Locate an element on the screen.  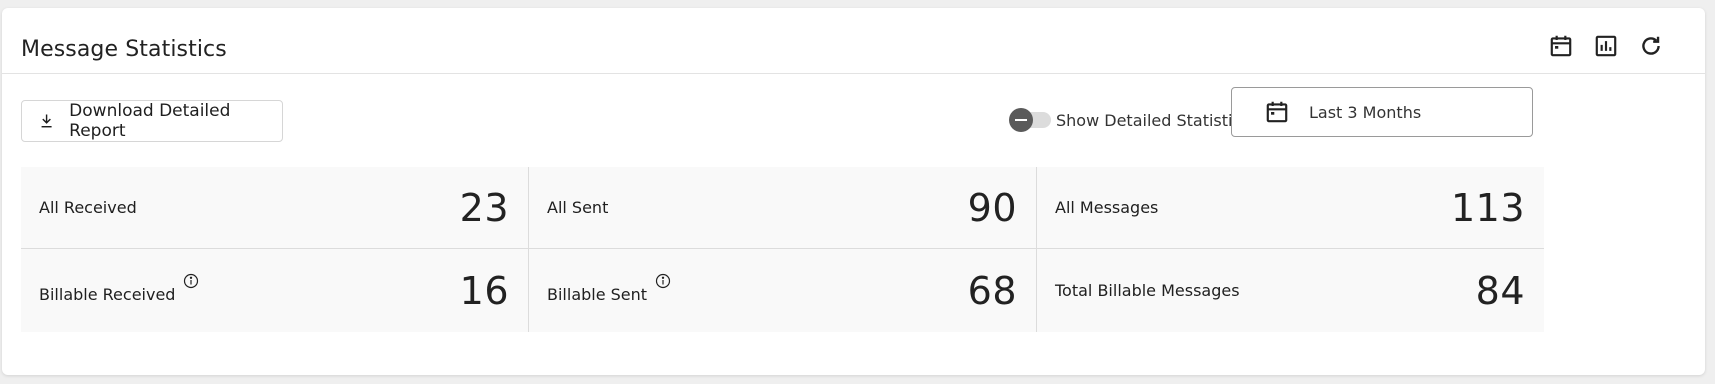
bar-chart-icon is located at coordinates (1606, 46).